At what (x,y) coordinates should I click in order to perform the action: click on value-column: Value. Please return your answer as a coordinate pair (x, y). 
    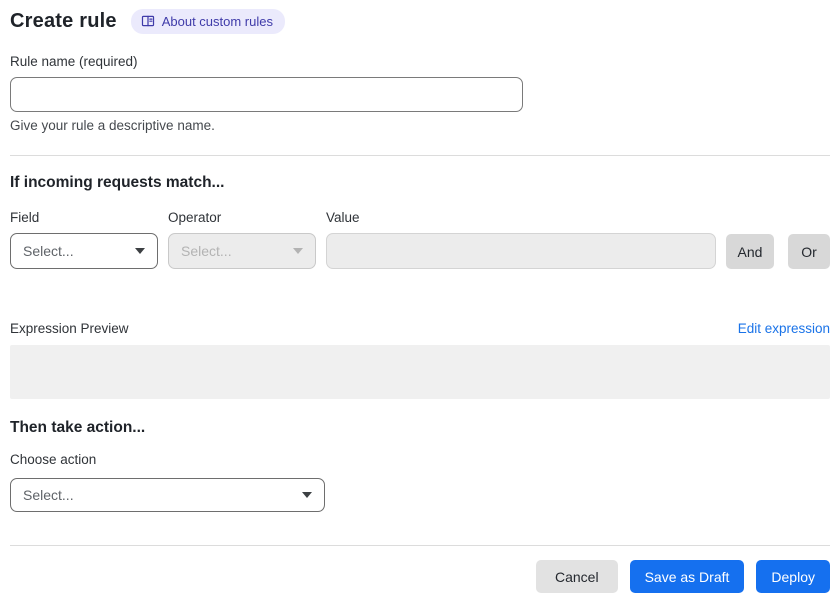
    Looking at the image, I should click on (521, 239).